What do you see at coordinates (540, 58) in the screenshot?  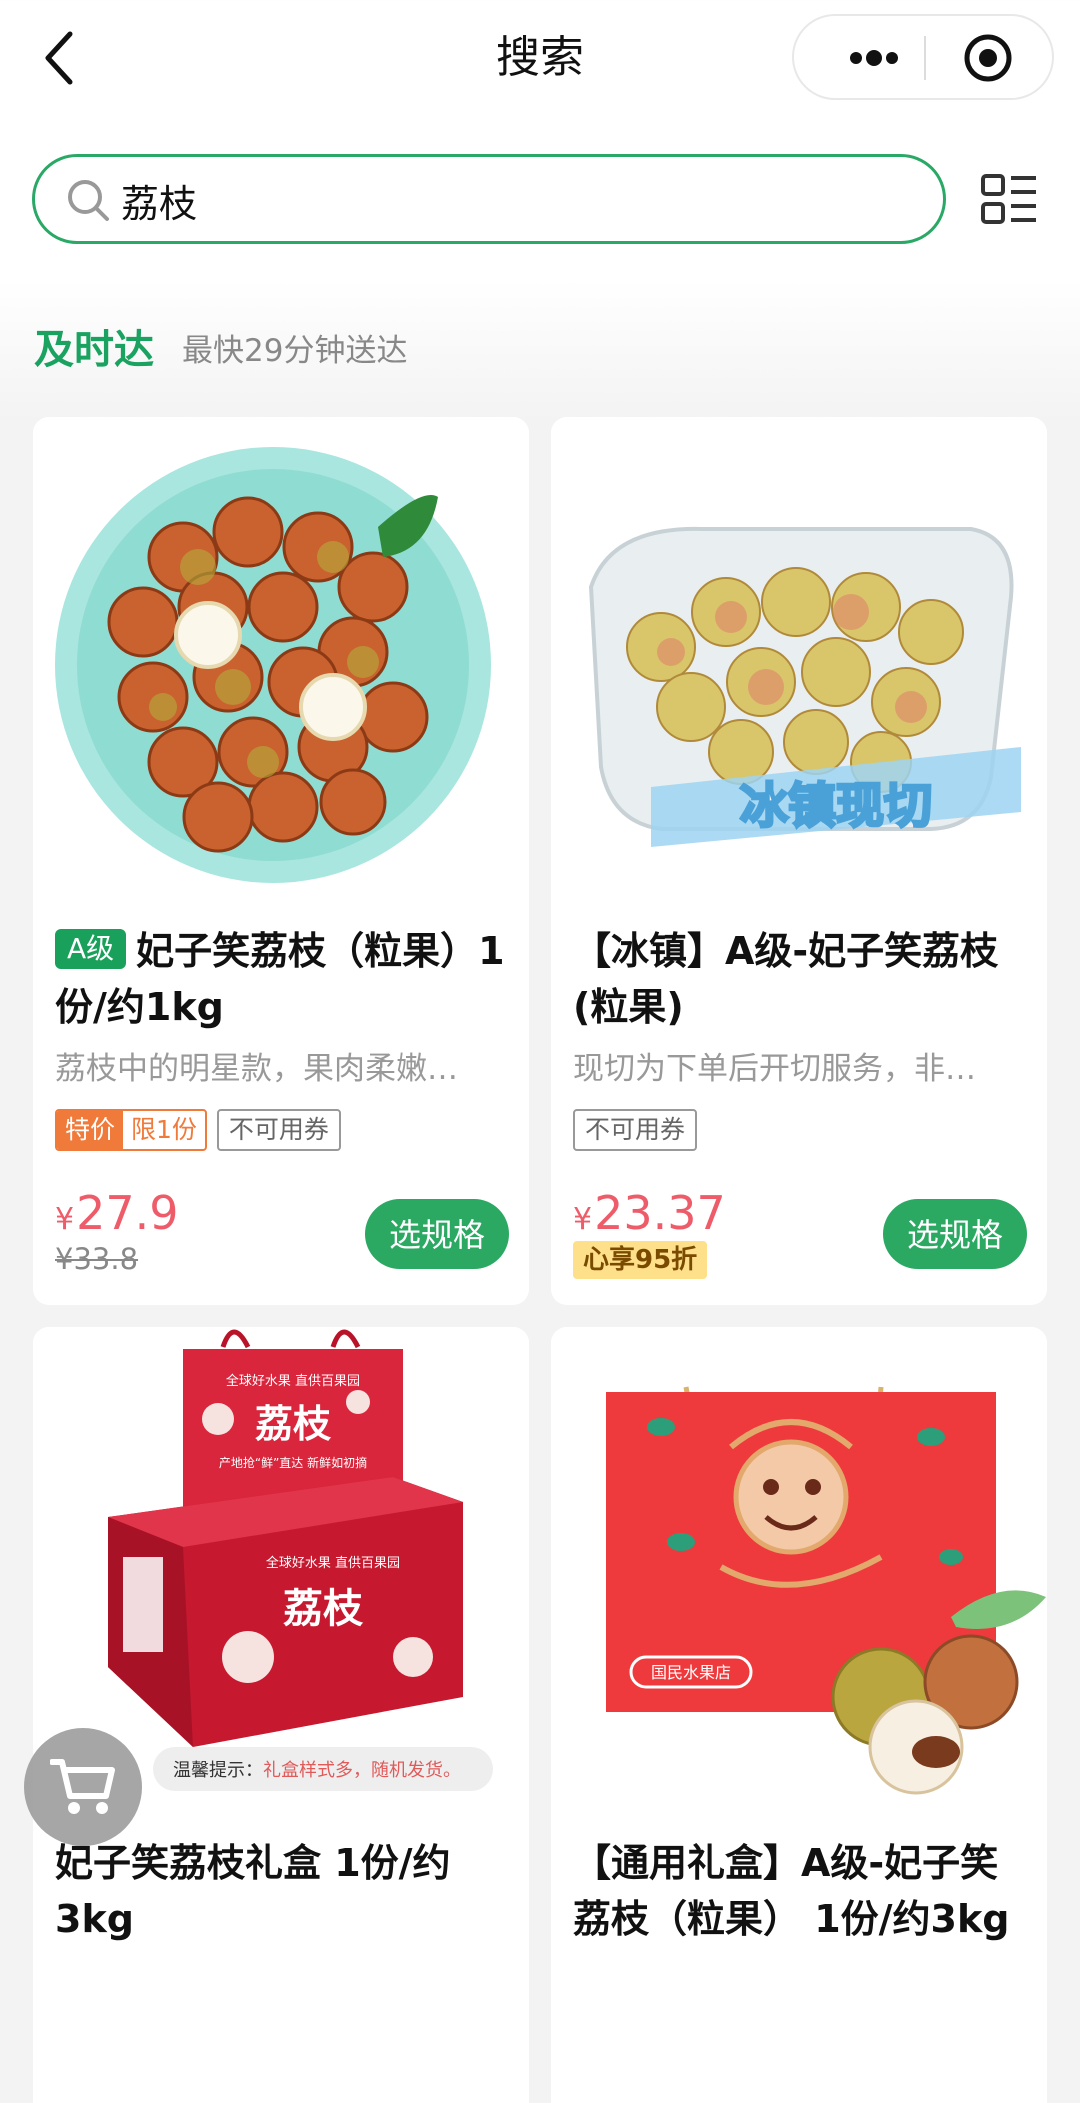 I see `nav-bar: 搜索` at bounding box center [540, 58].